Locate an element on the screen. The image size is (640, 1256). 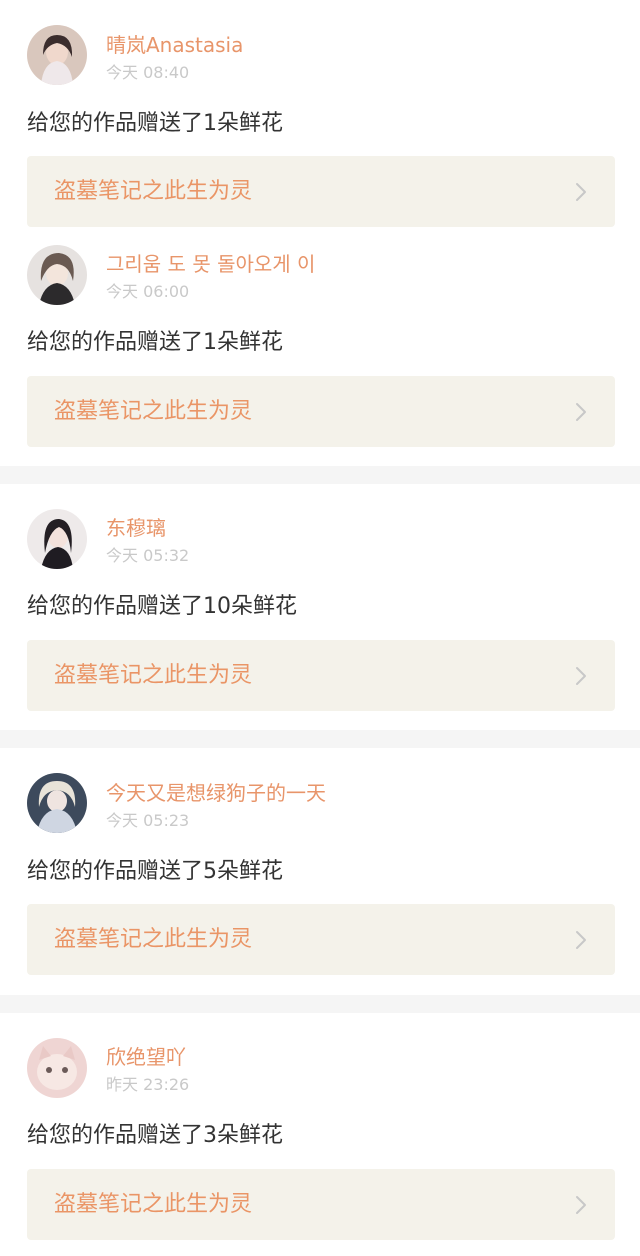
gift-message: 给您的作品赠送了3朵鲜花 is located at coordinates (155, 1135).